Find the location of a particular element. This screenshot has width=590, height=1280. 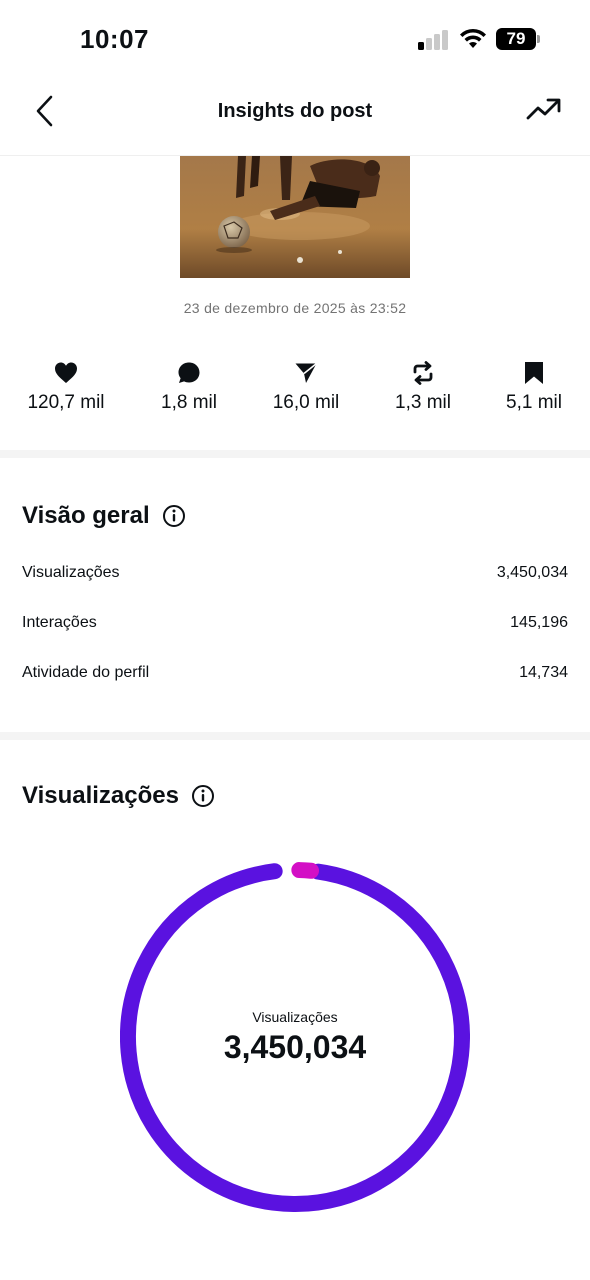

status-time: 10:07 is located at coordinates (114, 39).